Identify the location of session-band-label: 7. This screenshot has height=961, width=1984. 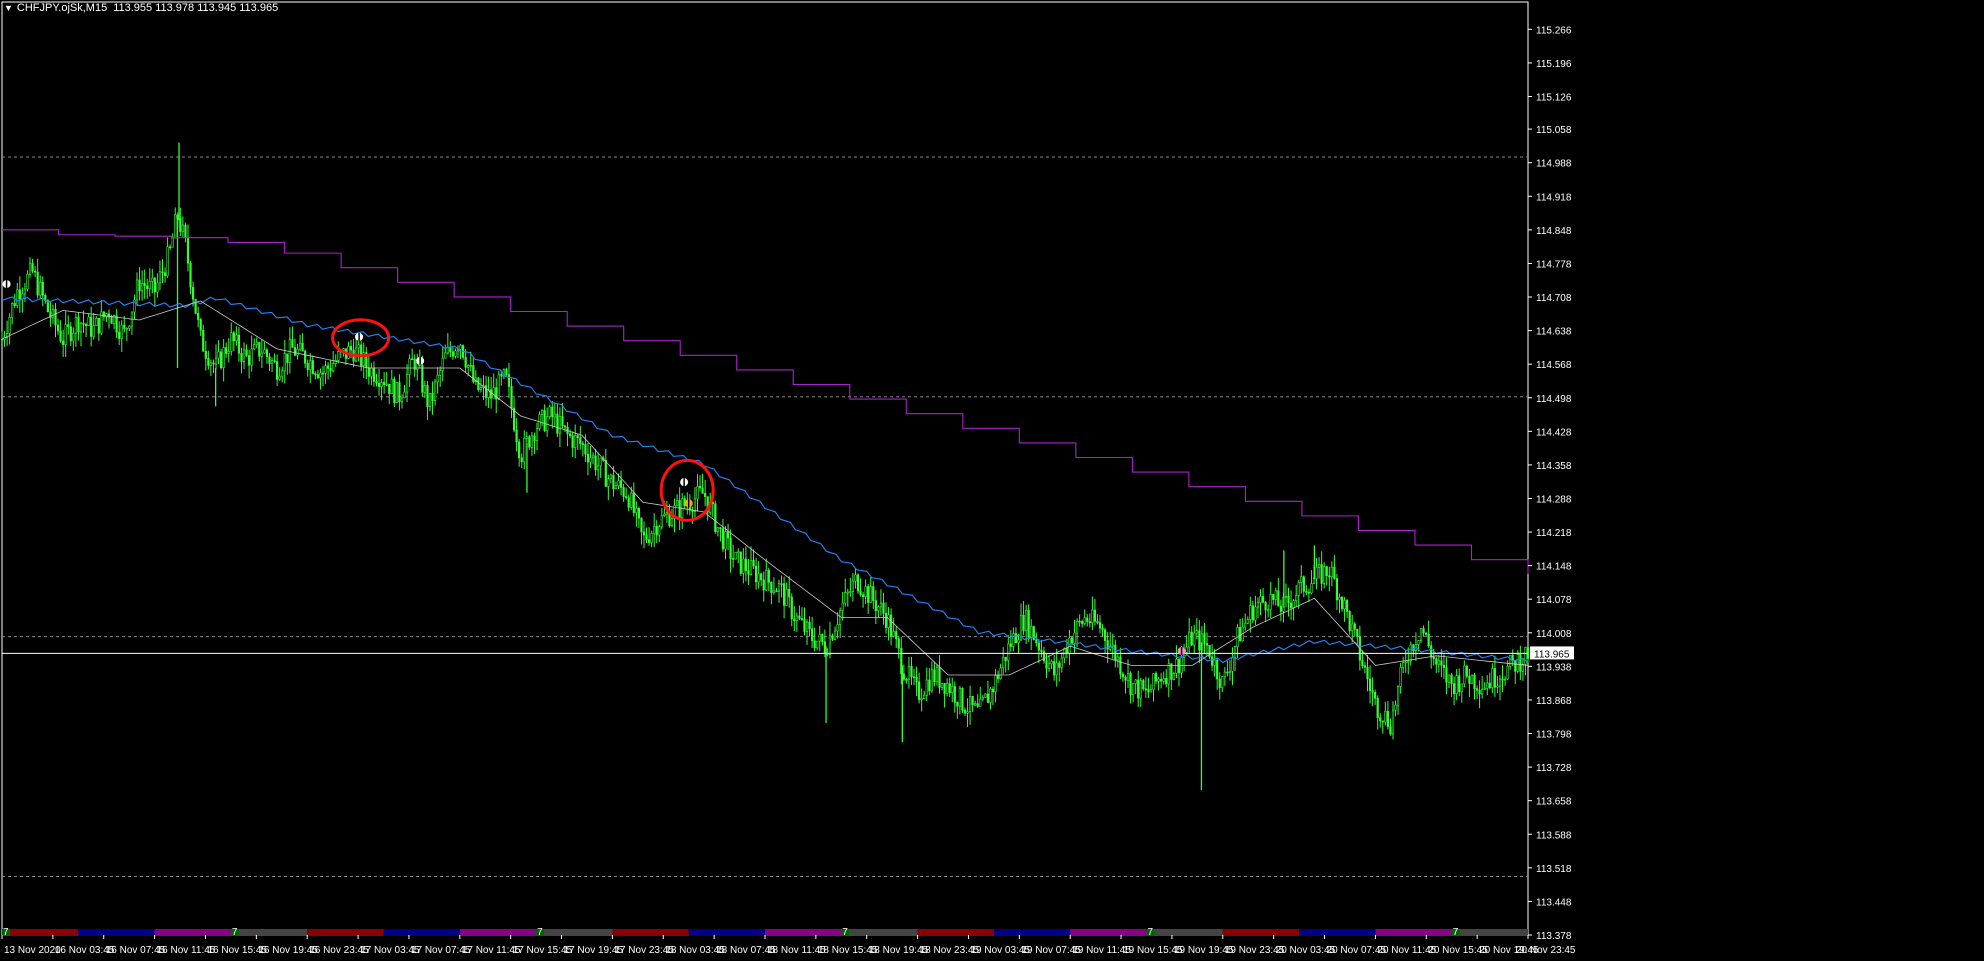
(845, 932).